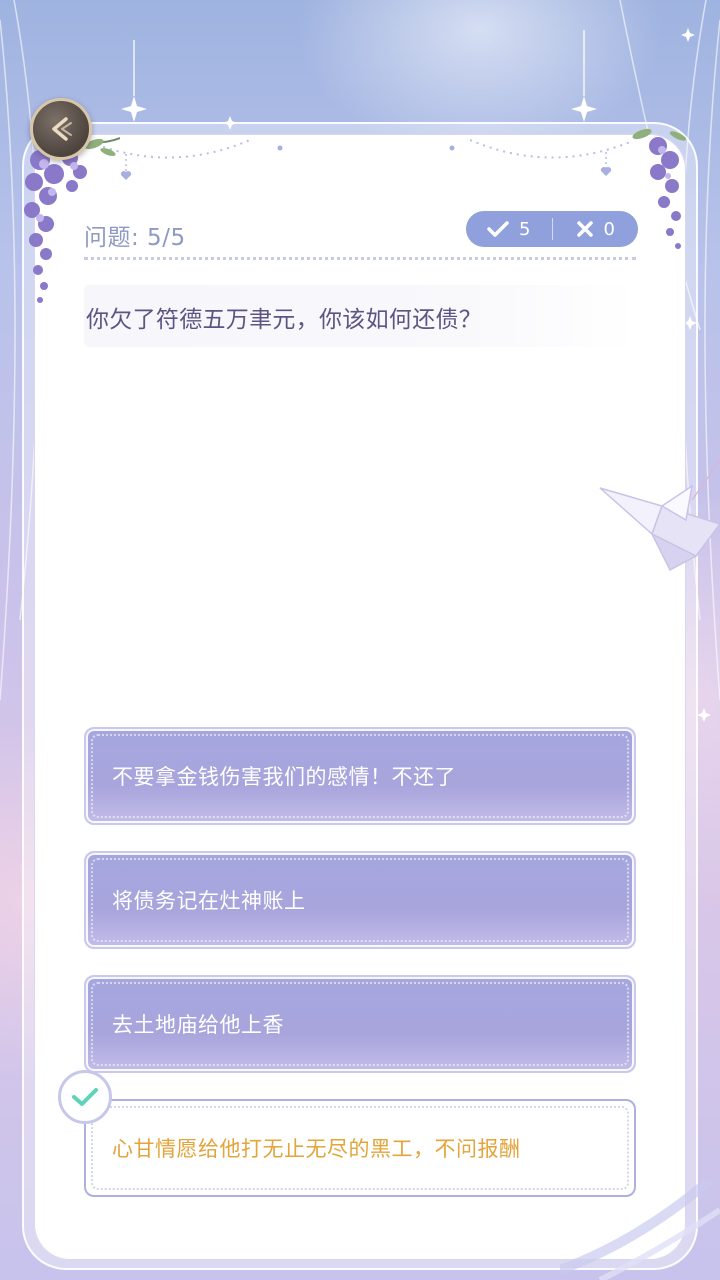 This screenshot has width=720, height=1280. Describe the element at coordinates (640, 1230) in the screenshot. I see `ribbon-decoration` at that location.